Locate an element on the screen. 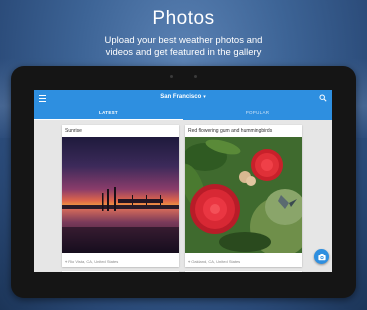  flowers-photo is located at coordinates (243, 195).